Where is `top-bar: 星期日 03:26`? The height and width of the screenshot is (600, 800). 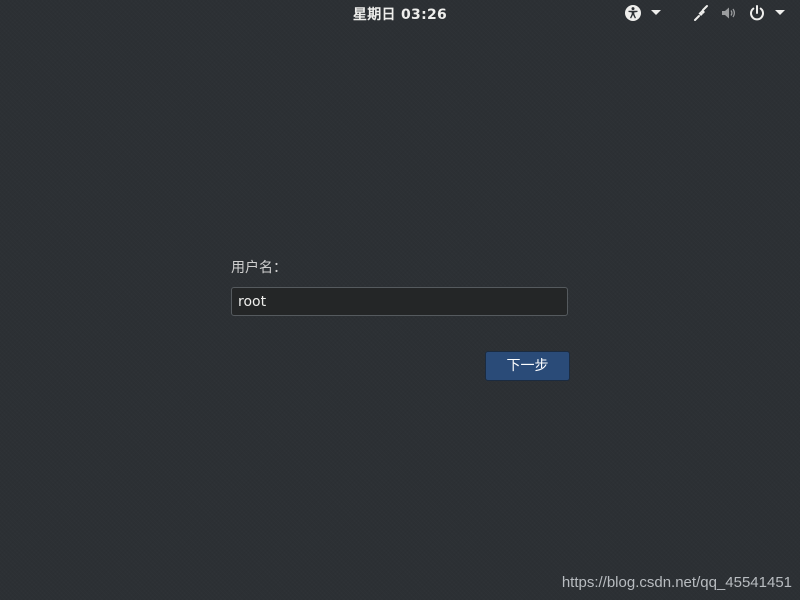 top-bar: 星期日 03:26 is located at coordinates (400, 13).